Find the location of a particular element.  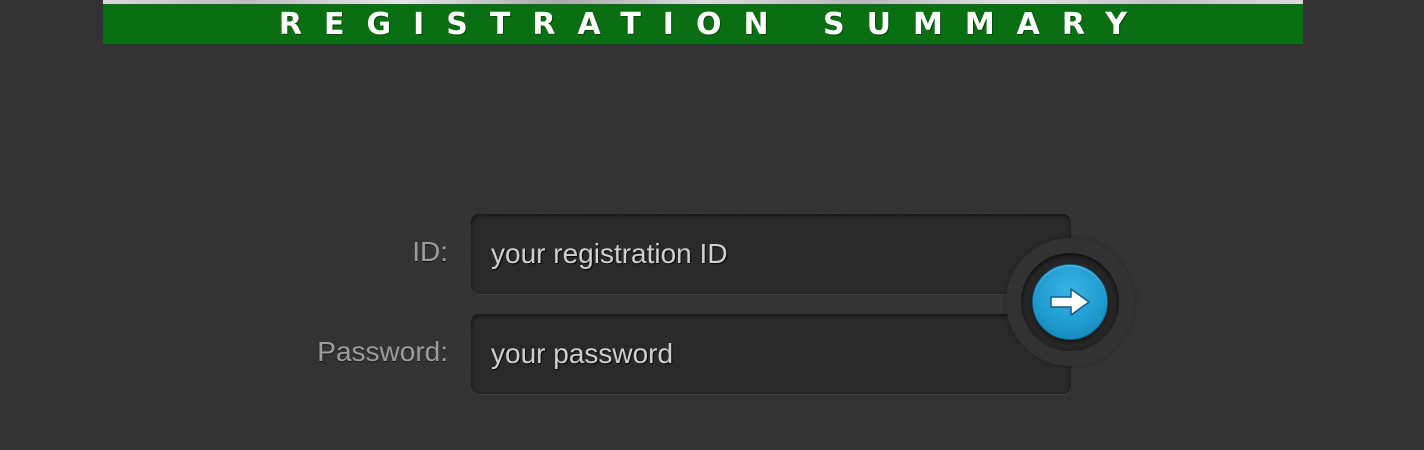

password-input: your password is located at coordinates (771, 354).